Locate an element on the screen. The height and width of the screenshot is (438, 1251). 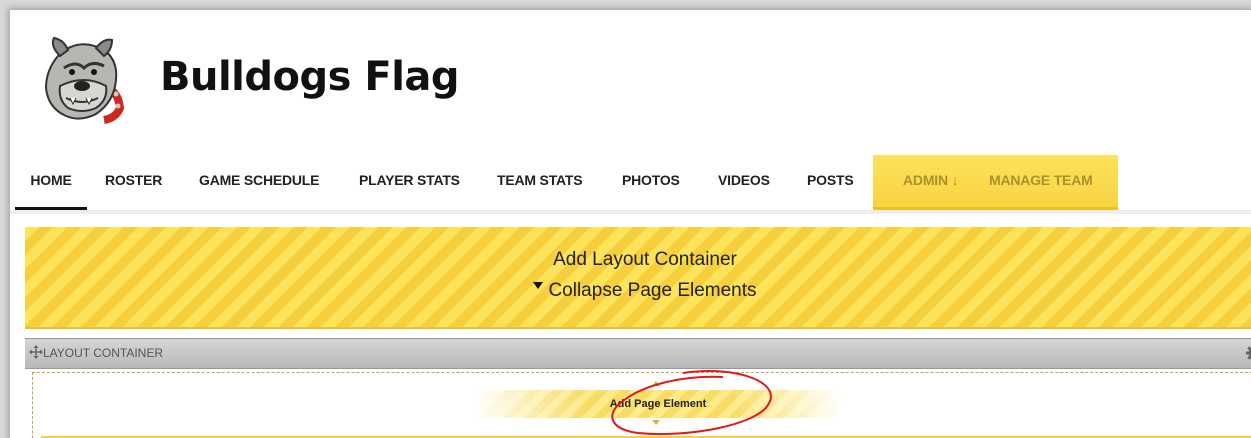
nav-divider is located at coordinates (630, 212).